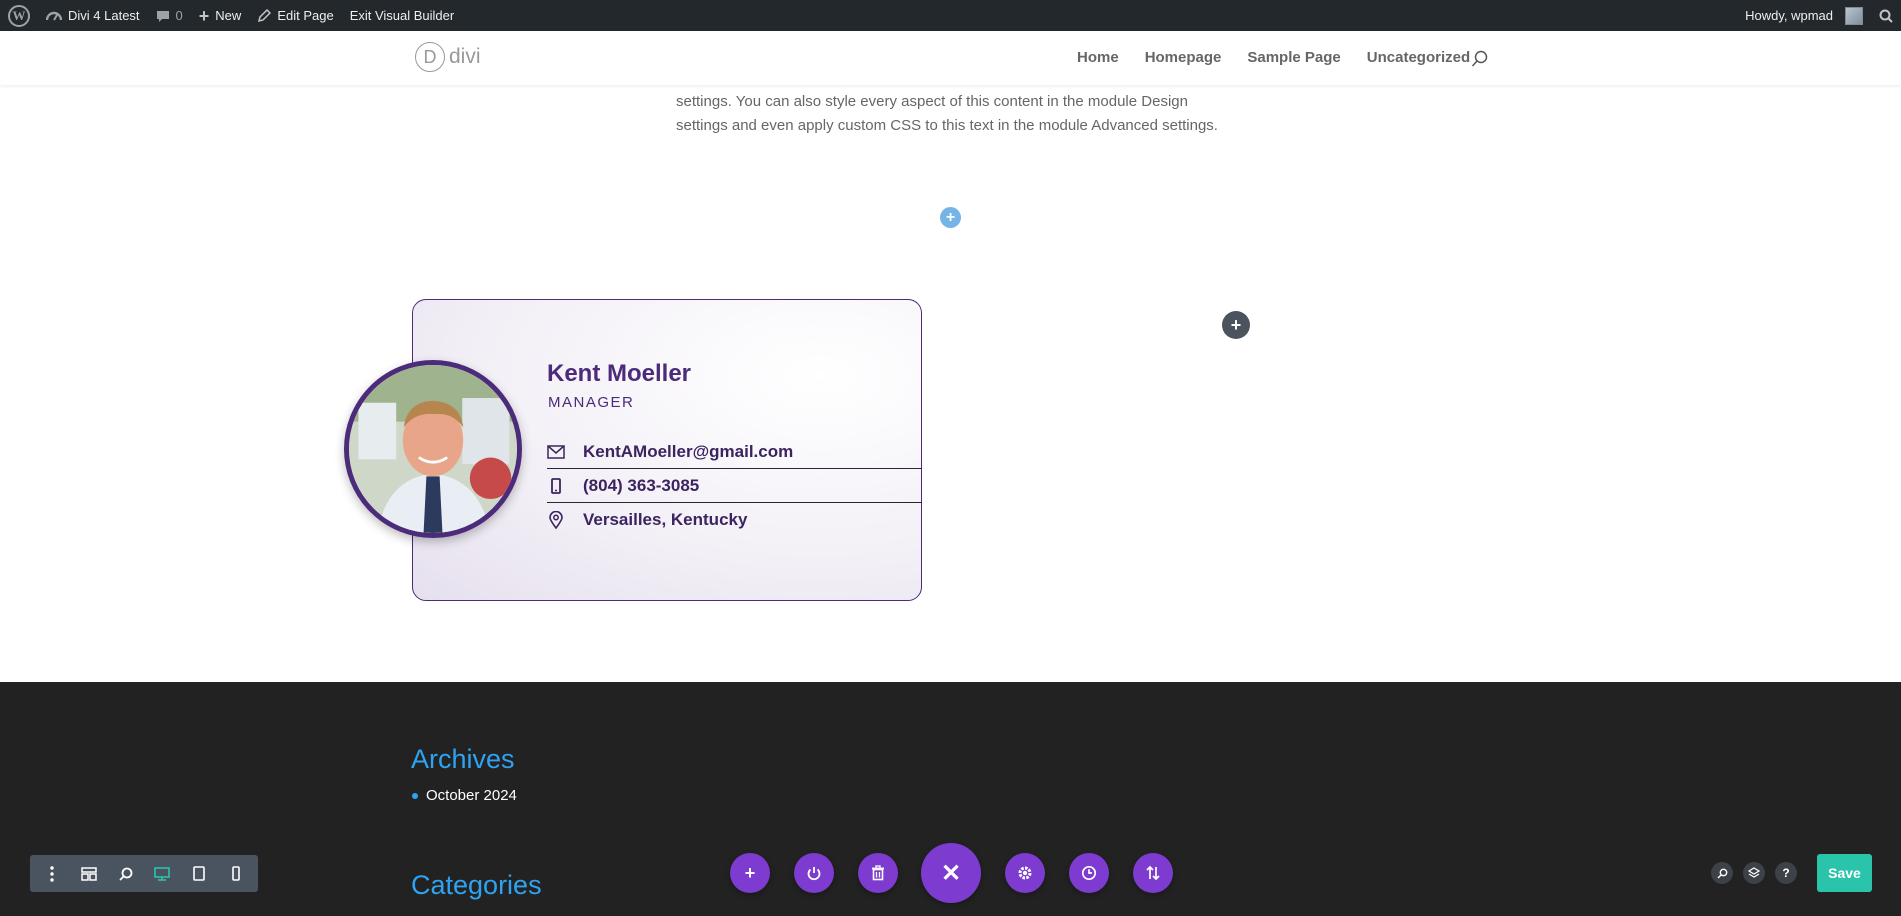 The height and width of the screenshot is (916, 1901). What do you see at coordinates (162, 16) in the screenshot?
I see `comment-bubble-icon` at bounding box center [162, 16].